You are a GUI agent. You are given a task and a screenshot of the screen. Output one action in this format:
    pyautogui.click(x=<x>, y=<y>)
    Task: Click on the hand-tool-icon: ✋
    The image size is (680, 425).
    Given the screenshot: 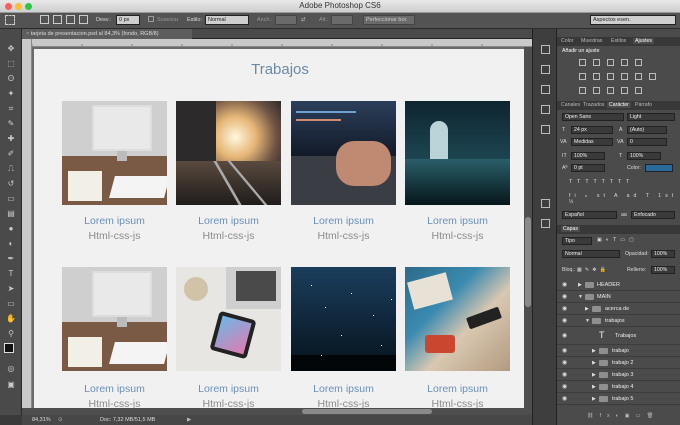 What is the action you would take?
    pyautogui.click(x=11, y=318)
    